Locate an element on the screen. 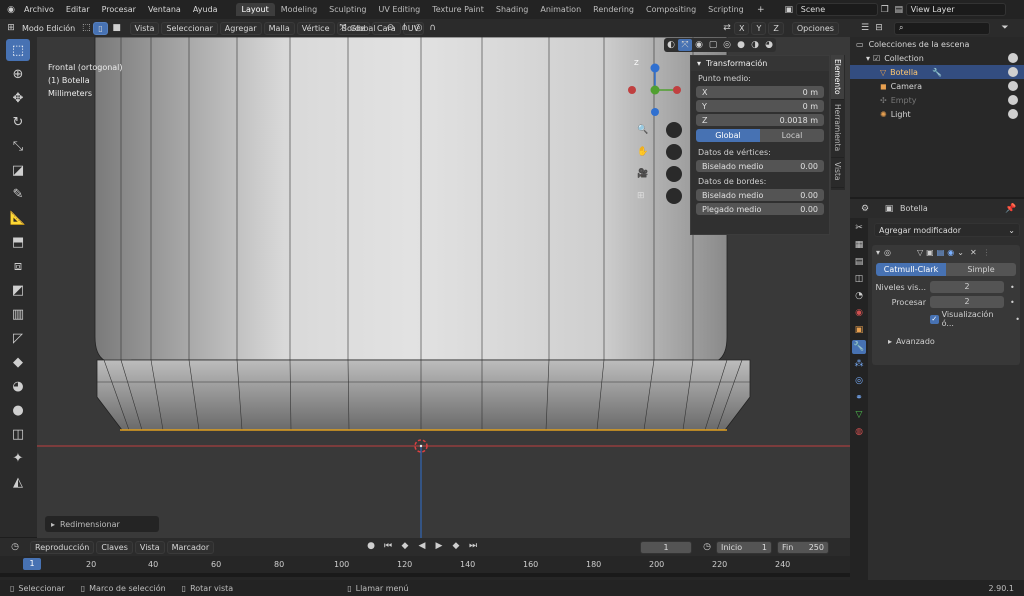  median-z-field: Z 0.0018 m is located at coordinates (760, 120).